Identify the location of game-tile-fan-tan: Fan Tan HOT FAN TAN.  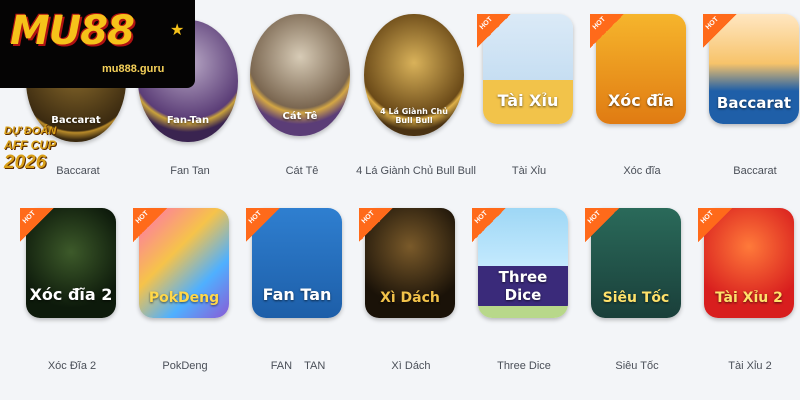
(298, 290).